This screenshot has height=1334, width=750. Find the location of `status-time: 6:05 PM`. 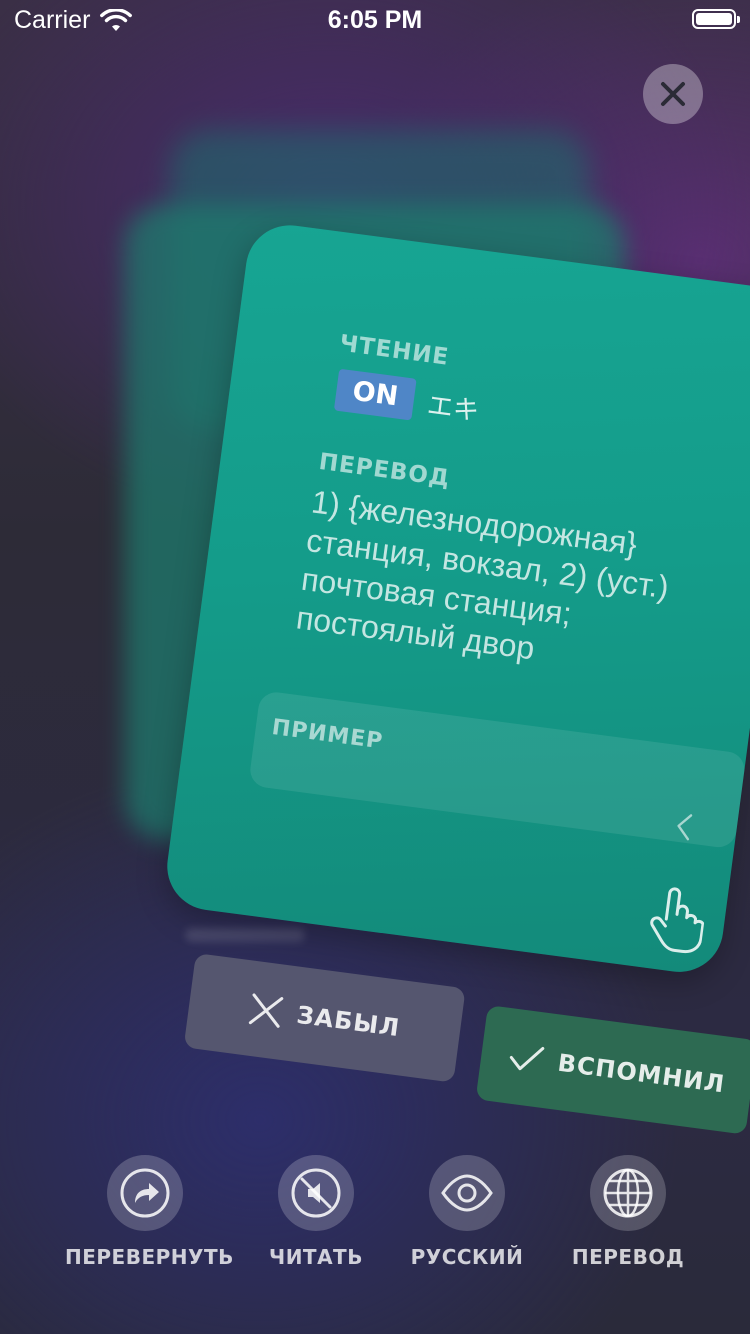

status-time: 6:05 PM is located at coordinates (375, 20).